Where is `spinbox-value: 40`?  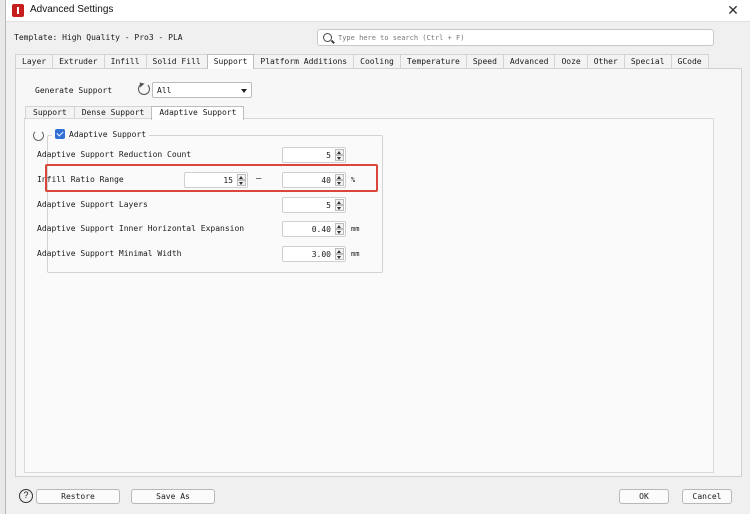
spinbox-value: 40 is located at coordinates (326, 180).